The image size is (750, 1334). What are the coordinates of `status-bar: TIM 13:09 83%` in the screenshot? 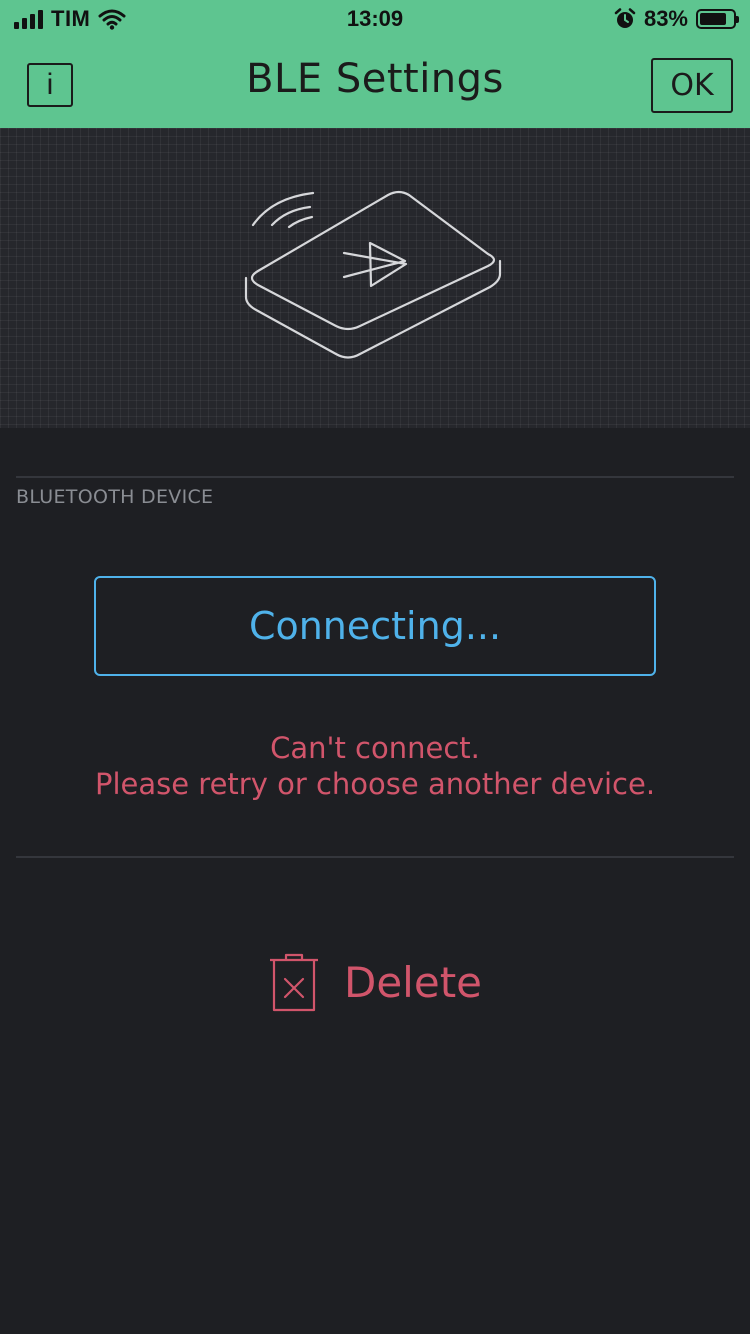 It's located at (375, 20).